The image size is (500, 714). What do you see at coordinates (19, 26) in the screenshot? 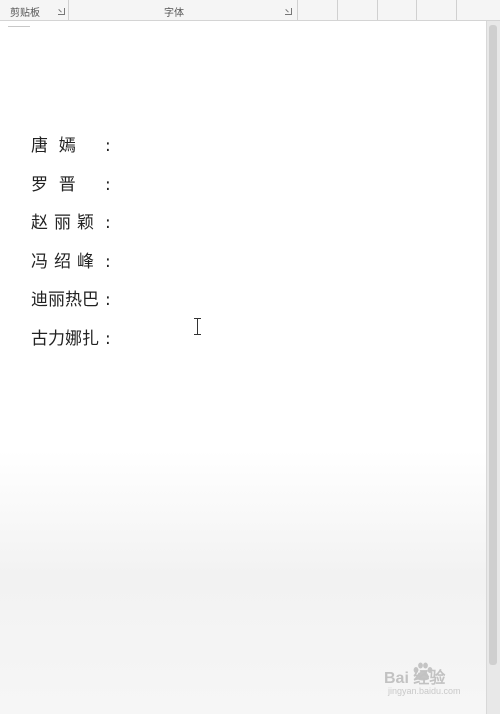
I see `page-margin-mark` at bounding box center [19, 26].